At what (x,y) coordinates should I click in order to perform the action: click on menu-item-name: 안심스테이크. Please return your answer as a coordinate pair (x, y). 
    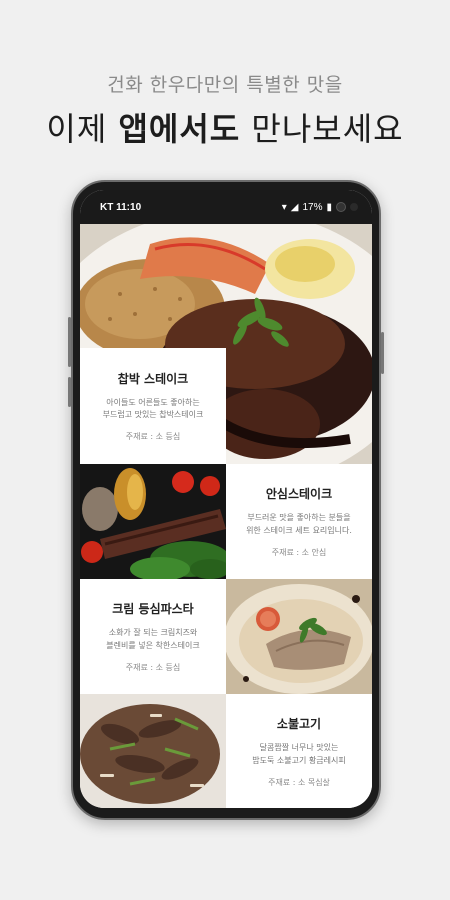
    Looking at the image, I should click on (299, 494).